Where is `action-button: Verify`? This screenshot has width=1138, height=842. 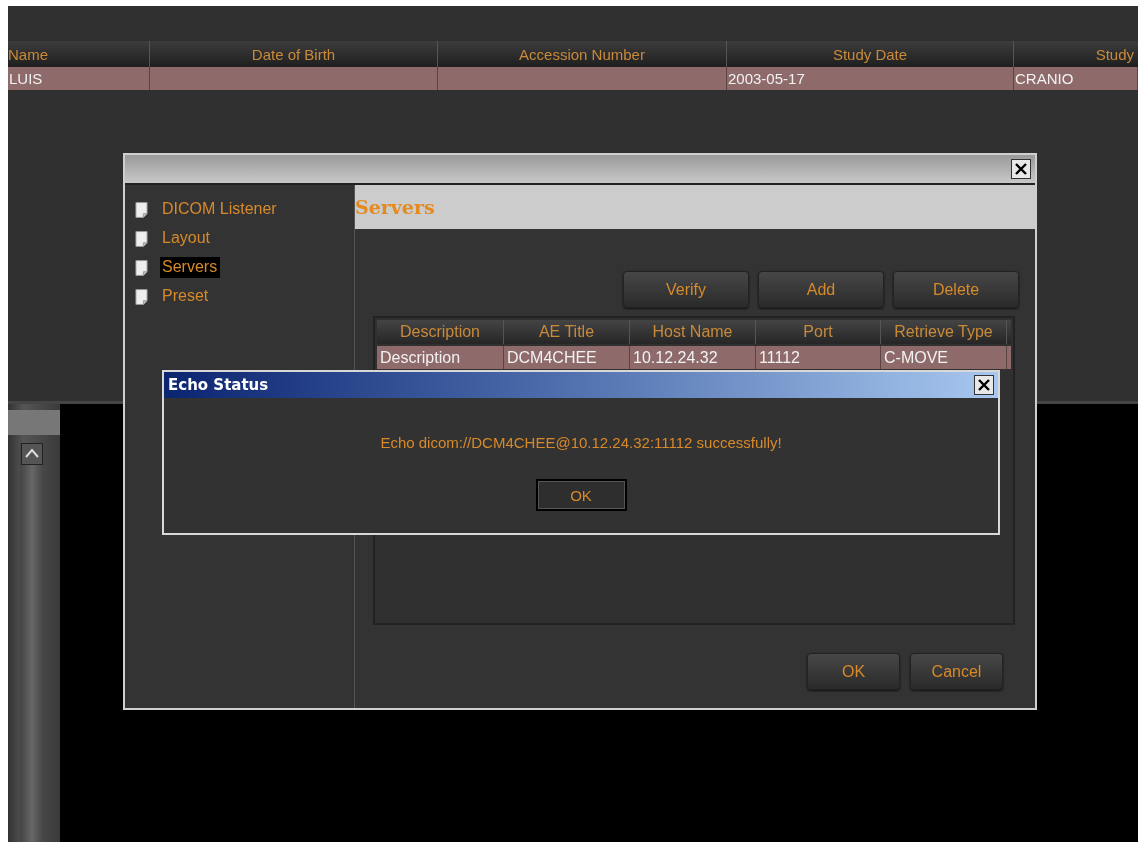
action-button: Verify is located at coordinates (686, 289).